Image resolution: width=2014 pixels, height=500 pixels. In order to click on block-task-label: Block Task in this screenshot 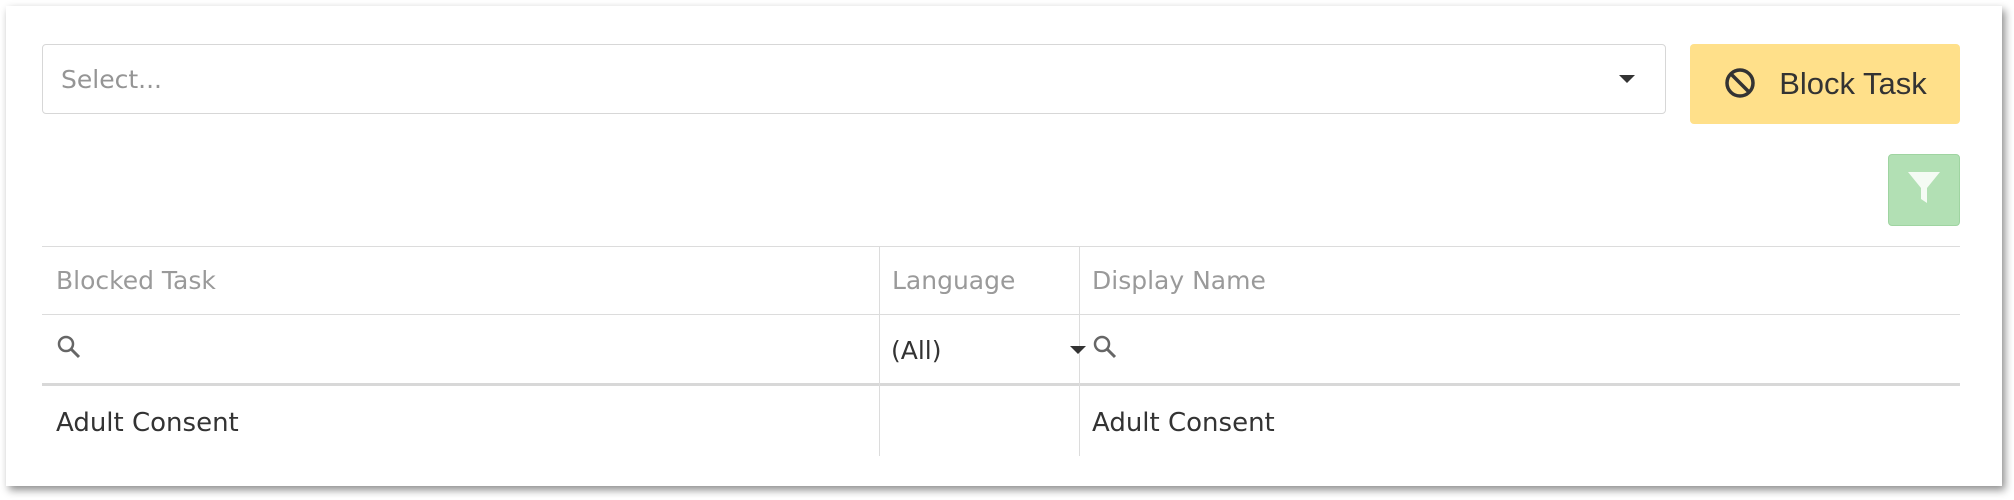, I will do `click(1853, 83)`.